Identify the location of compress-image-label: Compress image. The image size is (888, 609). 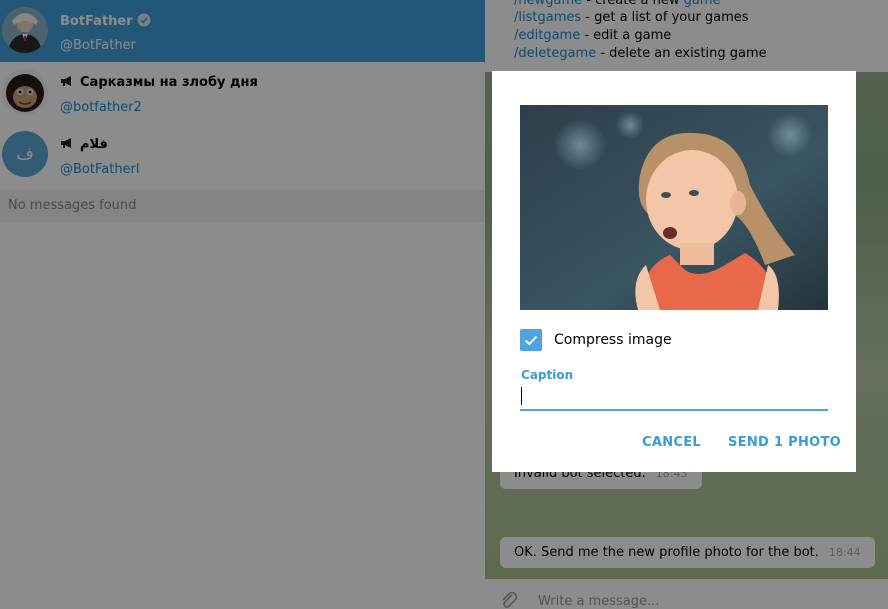
(613, 340).